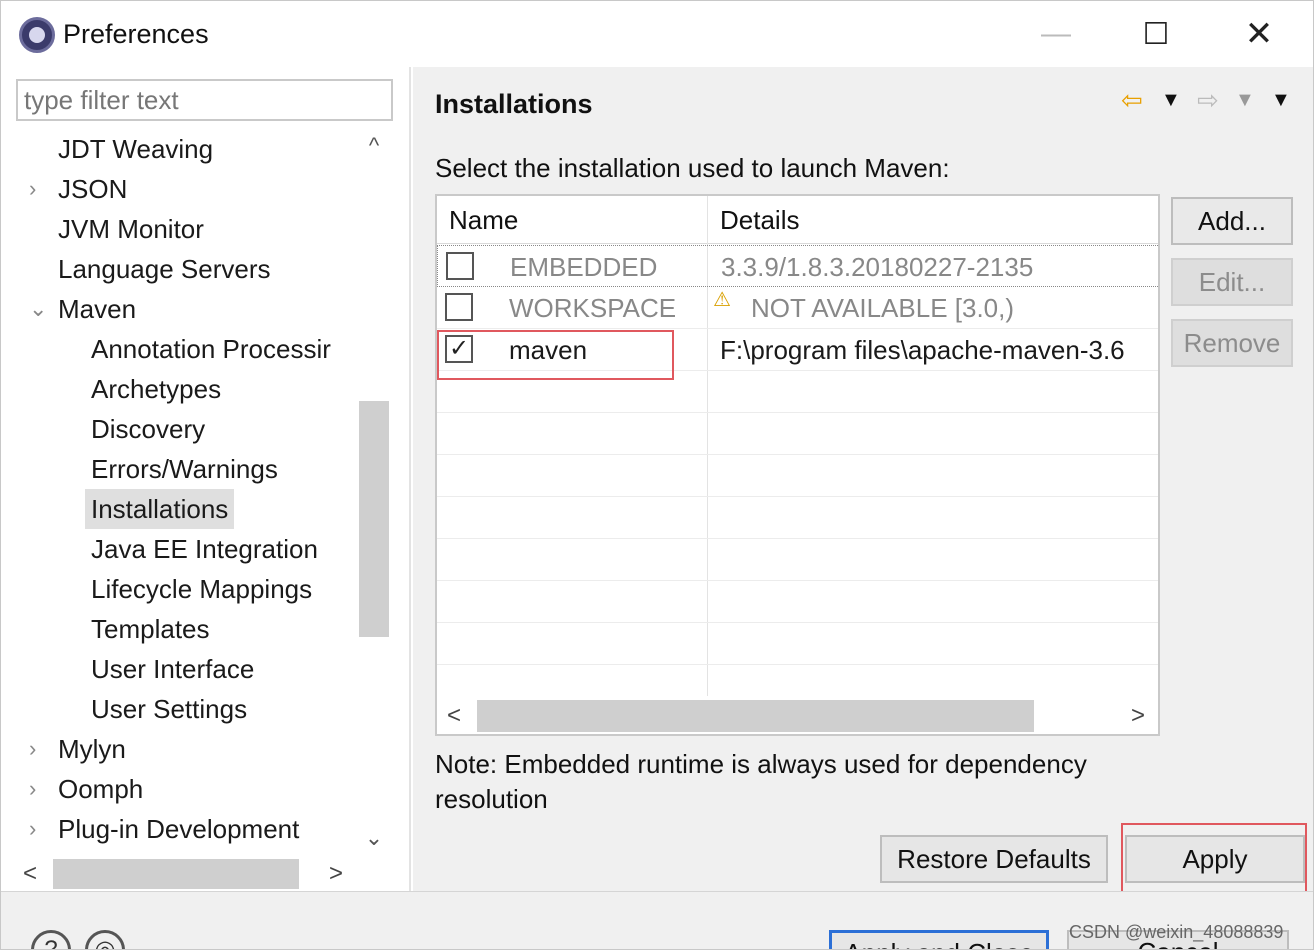  I want to click on tree-scroll-thumb, so click(374, 519).